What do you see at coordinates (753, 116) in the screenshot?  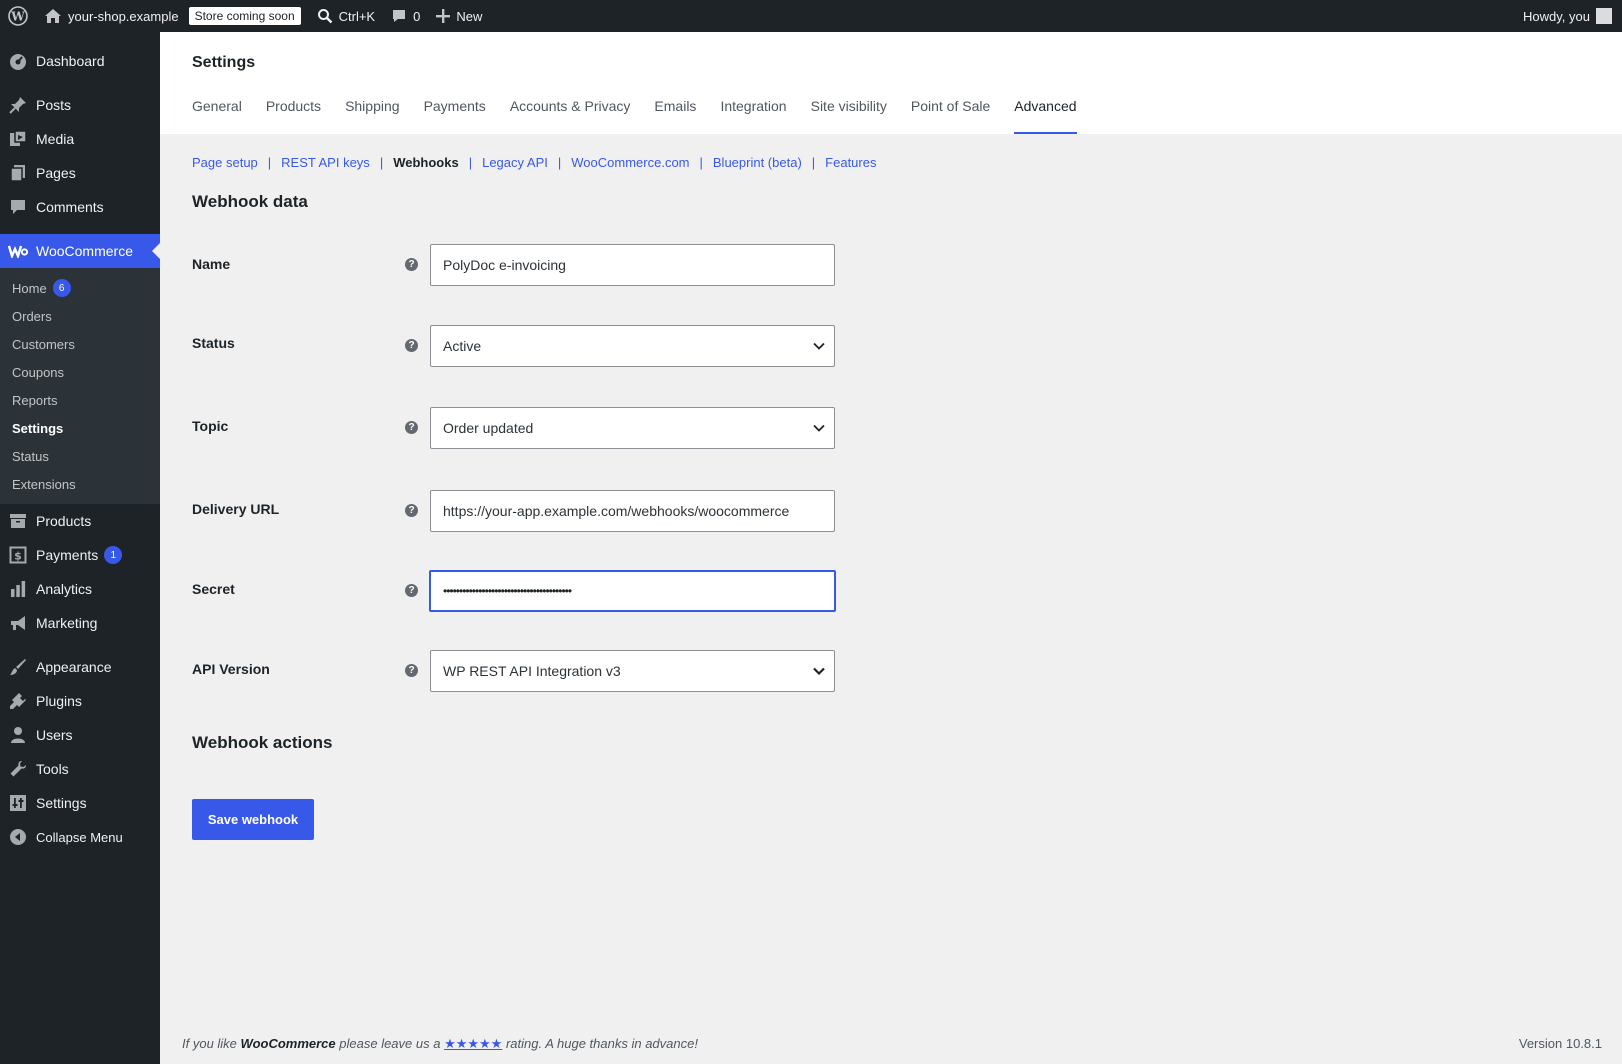 I see `tab-integration: Integration` at bounding box center [753, 116].